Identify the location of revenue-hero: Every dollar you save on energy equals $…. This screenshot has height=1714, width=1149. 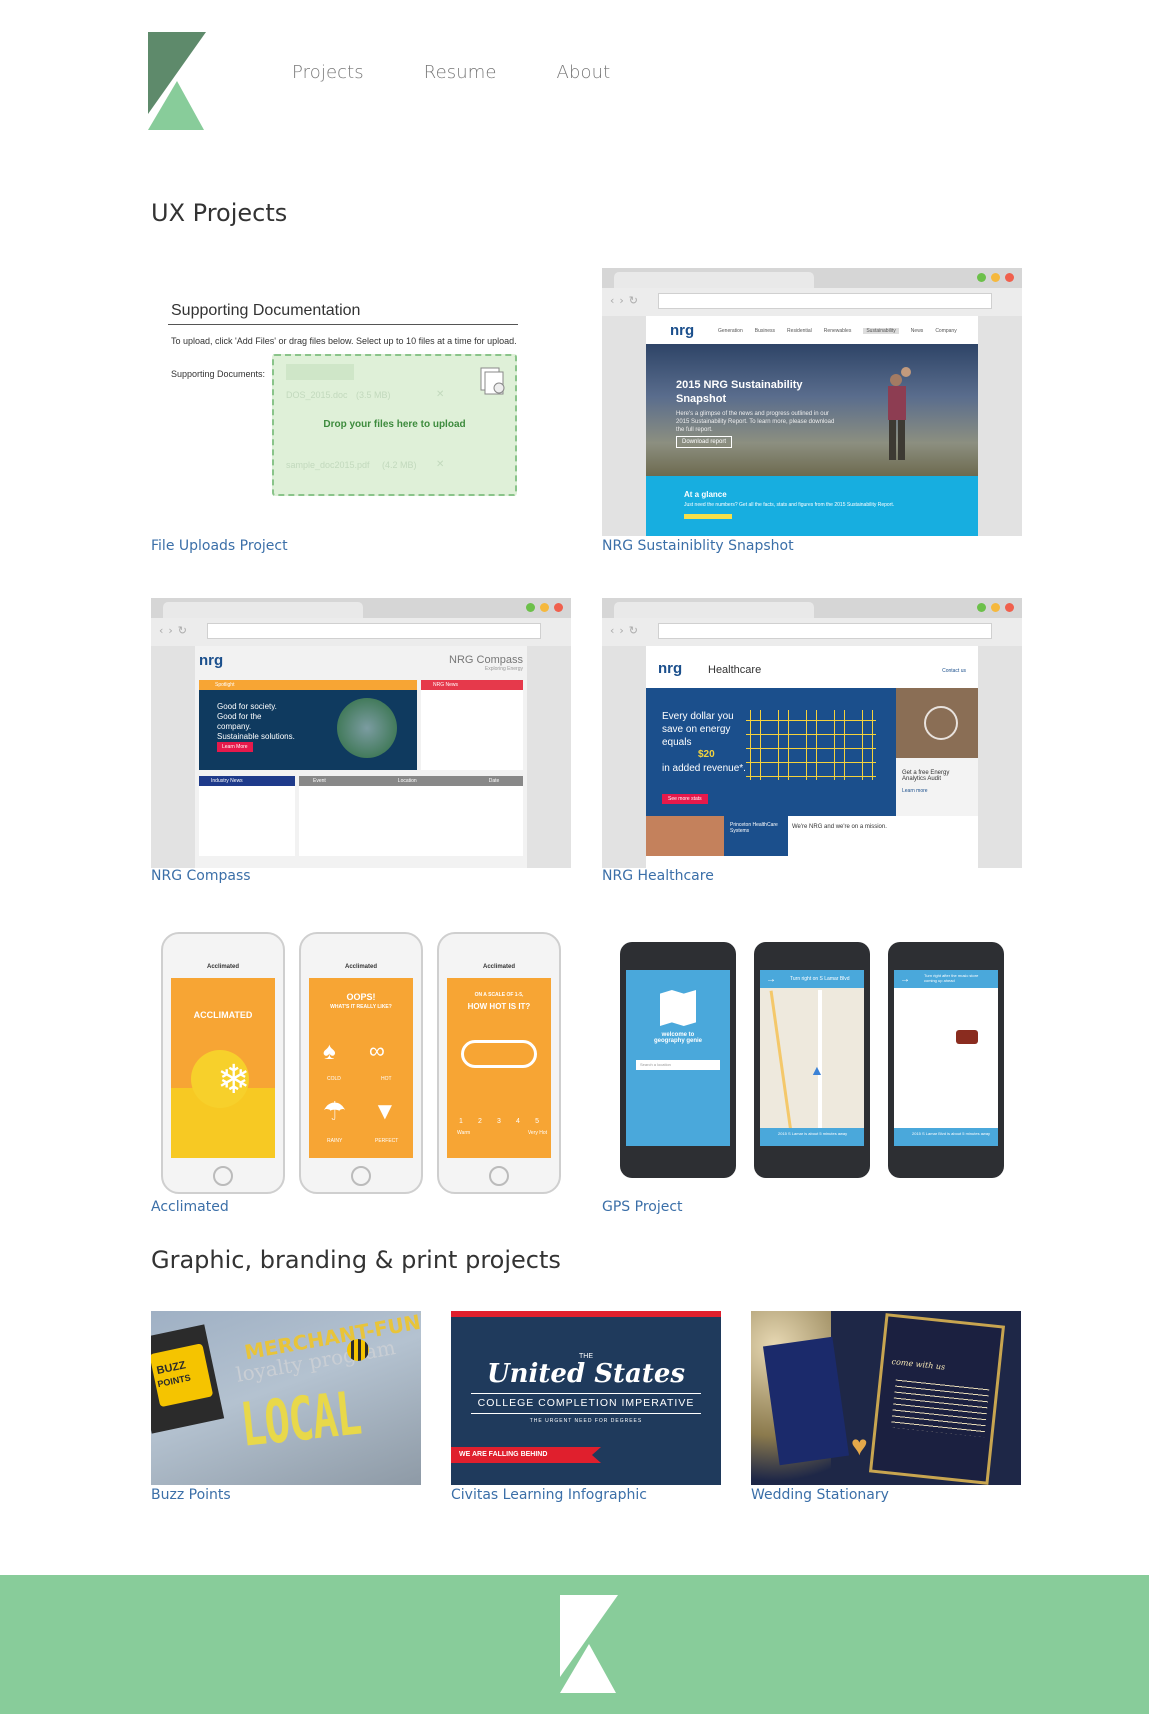
(771, 752).